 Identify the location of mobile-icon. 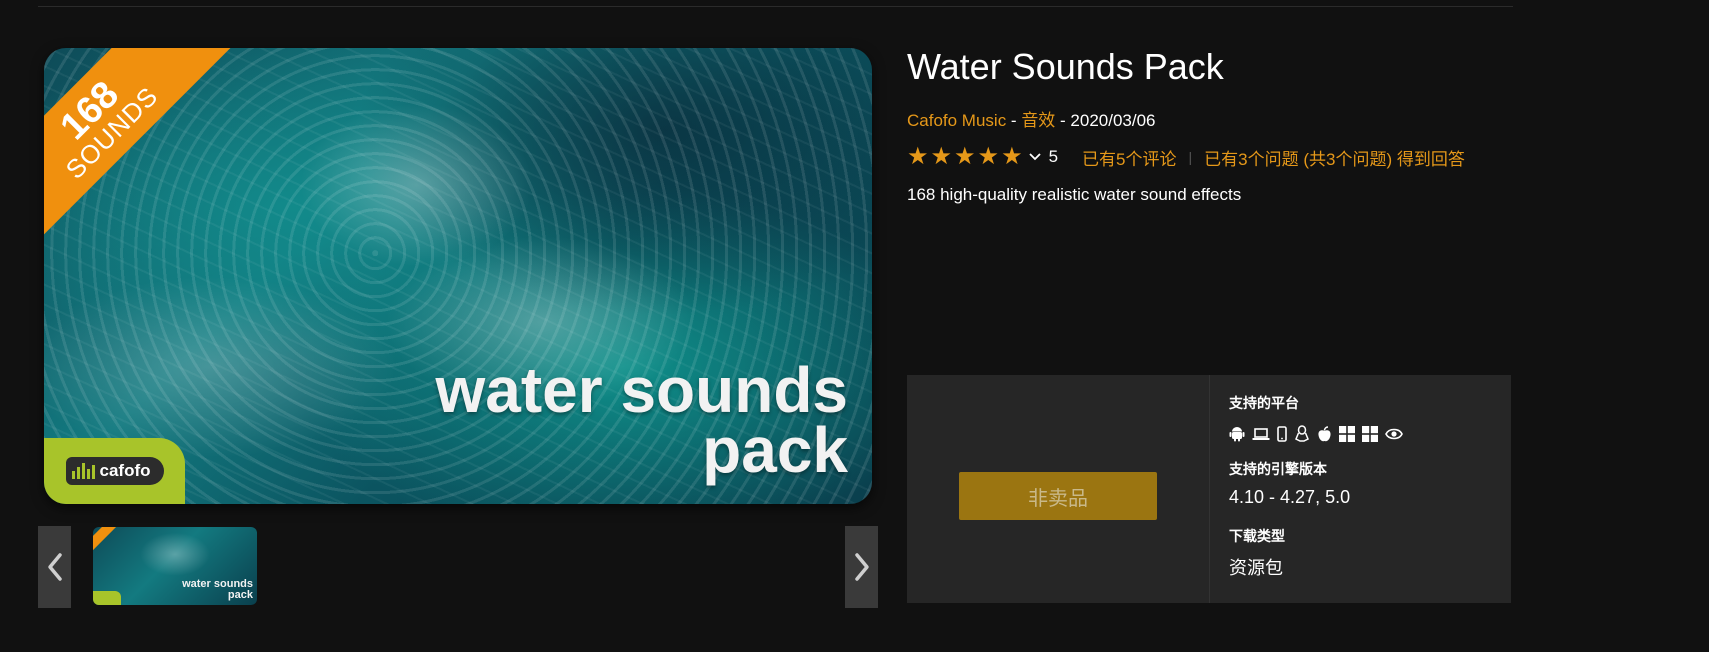
(1282, 434).